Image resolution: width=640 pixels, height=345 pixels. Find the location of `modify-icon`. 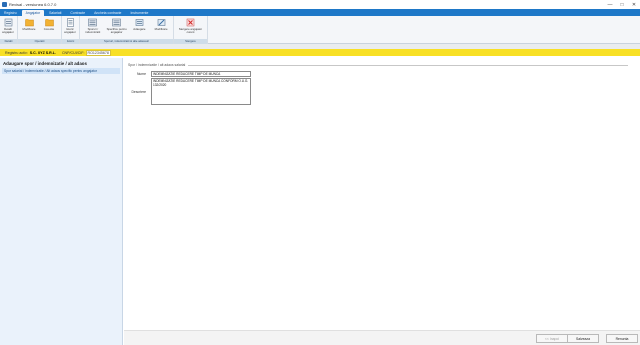

modify-icon is located at coordinates (161, 22).